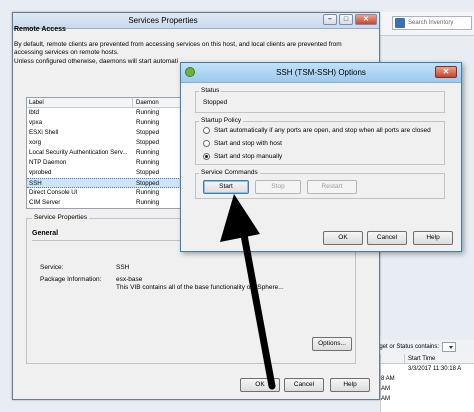  I want to click on service-key: Service:, so click(52, 267).